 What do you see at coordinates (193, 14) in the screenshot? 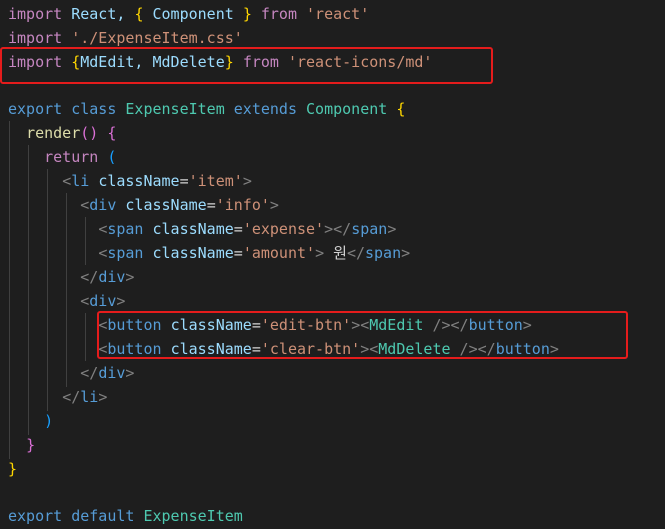
I see `token-identifier: Component` at bounding box center [193, 14].